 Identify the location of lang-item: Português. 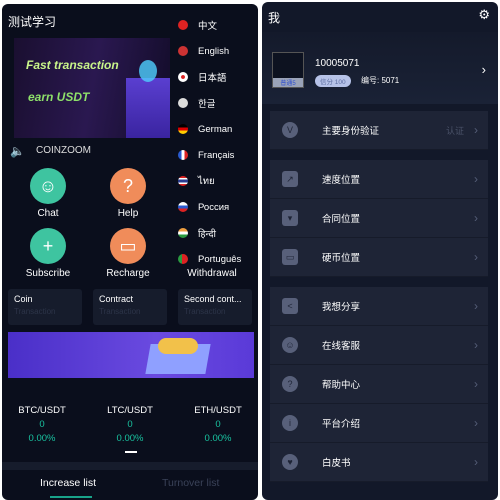
(218, 259).